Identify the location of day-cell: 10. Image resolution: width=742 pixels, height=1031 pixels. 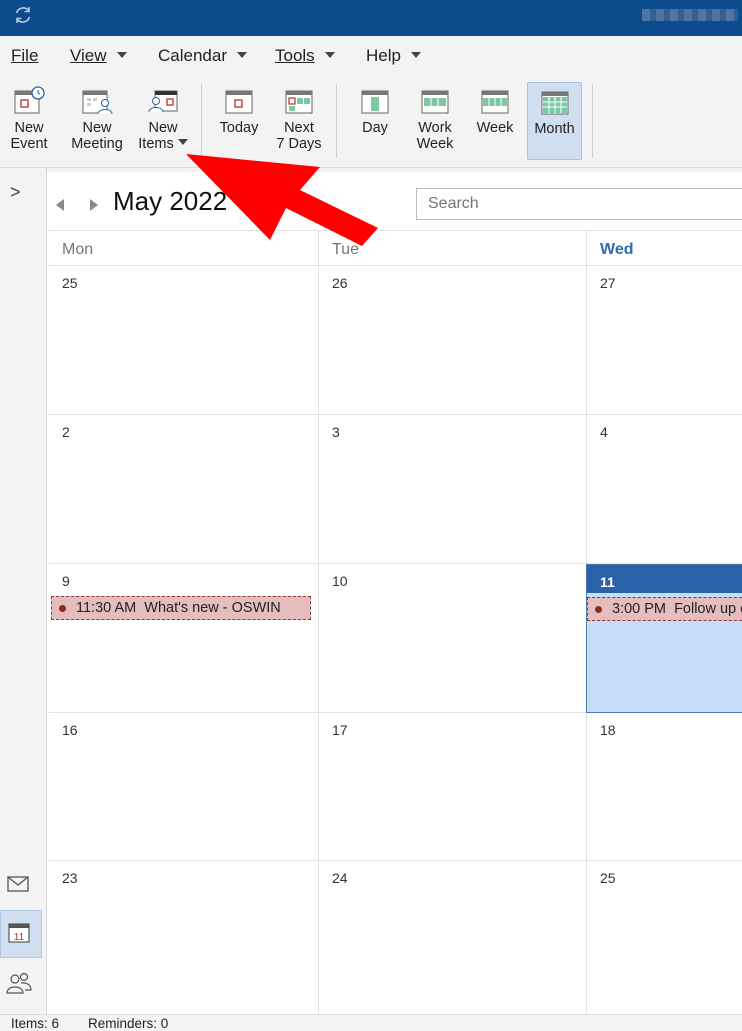
(453, 638).